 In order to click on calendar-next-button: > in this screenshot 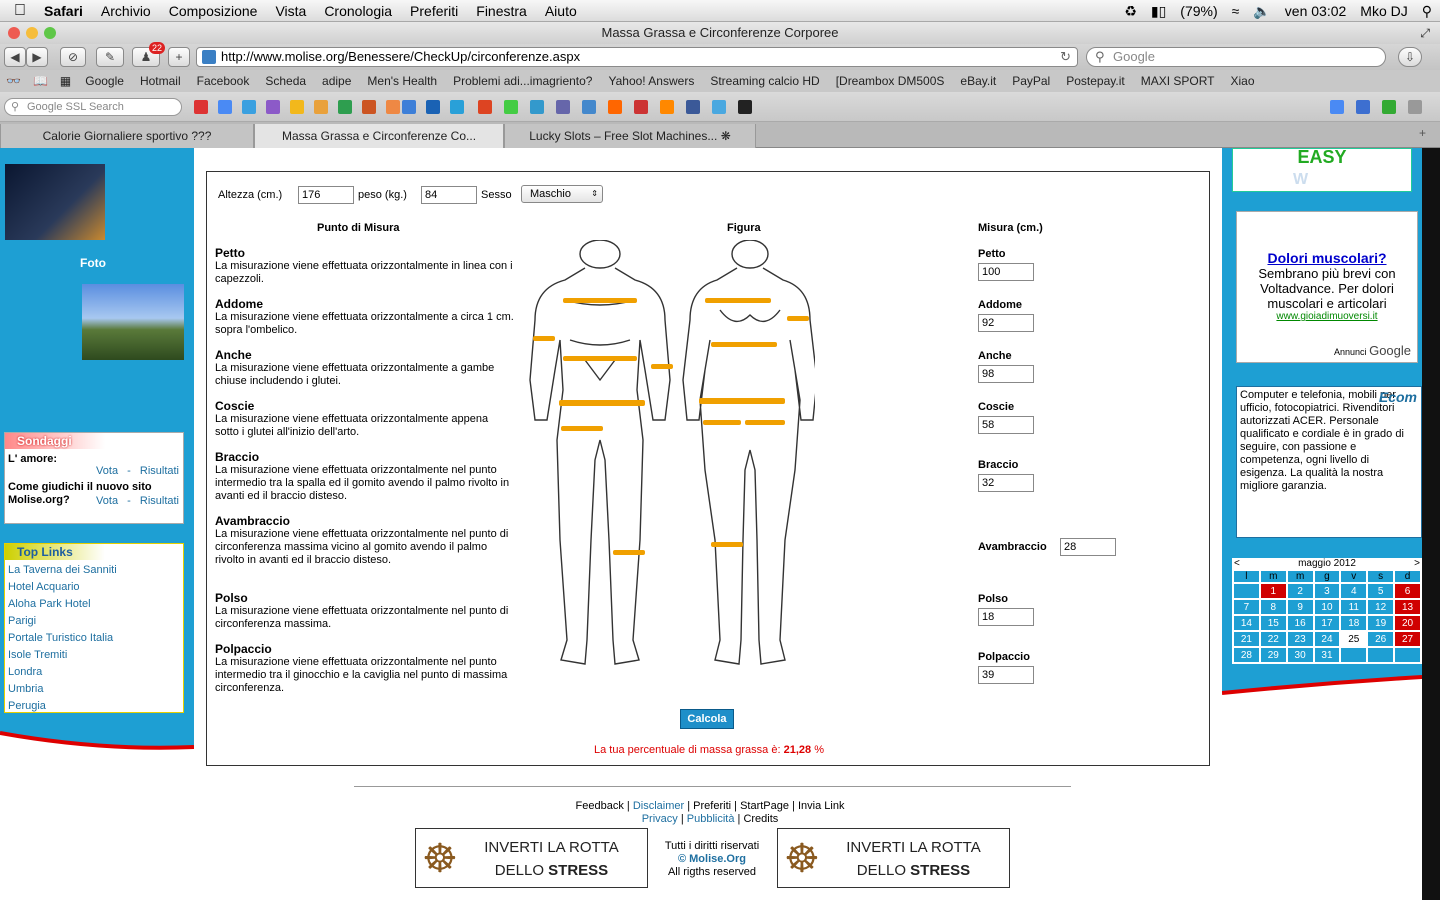, I will do `click(1417, 563)`.